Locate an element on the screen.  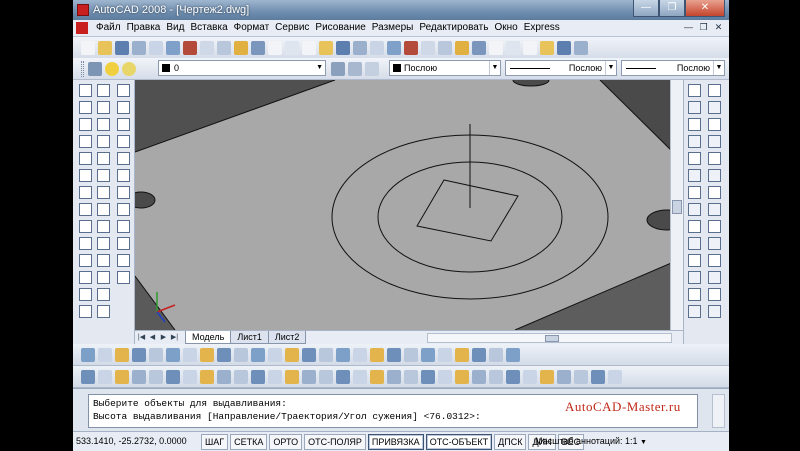
rotate-icon is located at coordinates (103, 192).